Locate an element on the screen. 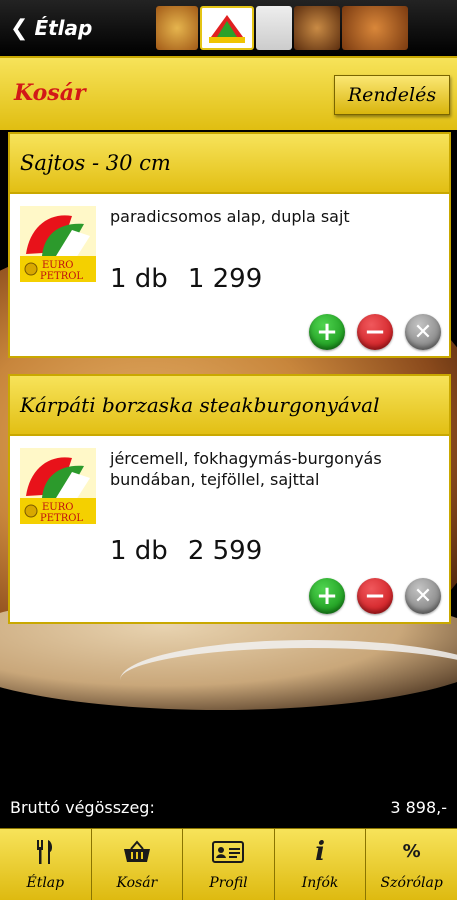  page-title: Kosár is located at coordinates (50, 93).